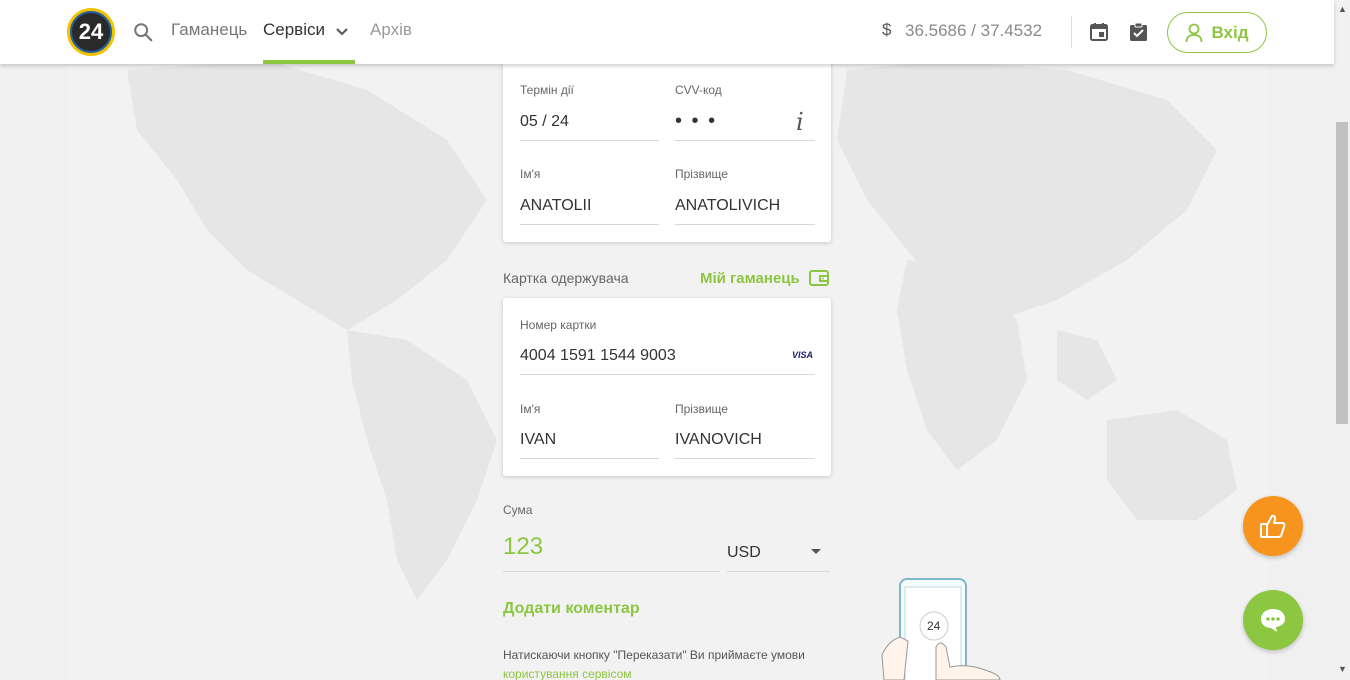  I want to click on card-number-underline, so click(667, 374).